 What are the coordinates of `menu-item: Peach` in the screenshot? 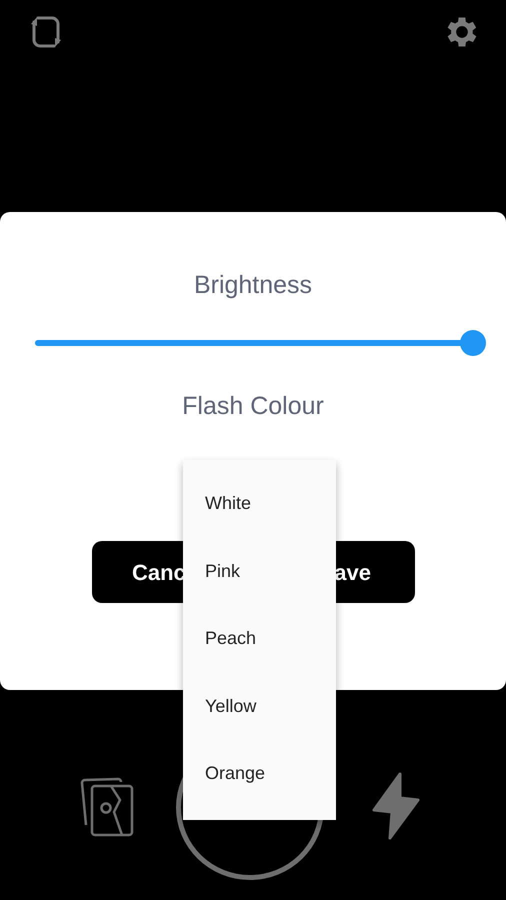 It's located at (259, 638).